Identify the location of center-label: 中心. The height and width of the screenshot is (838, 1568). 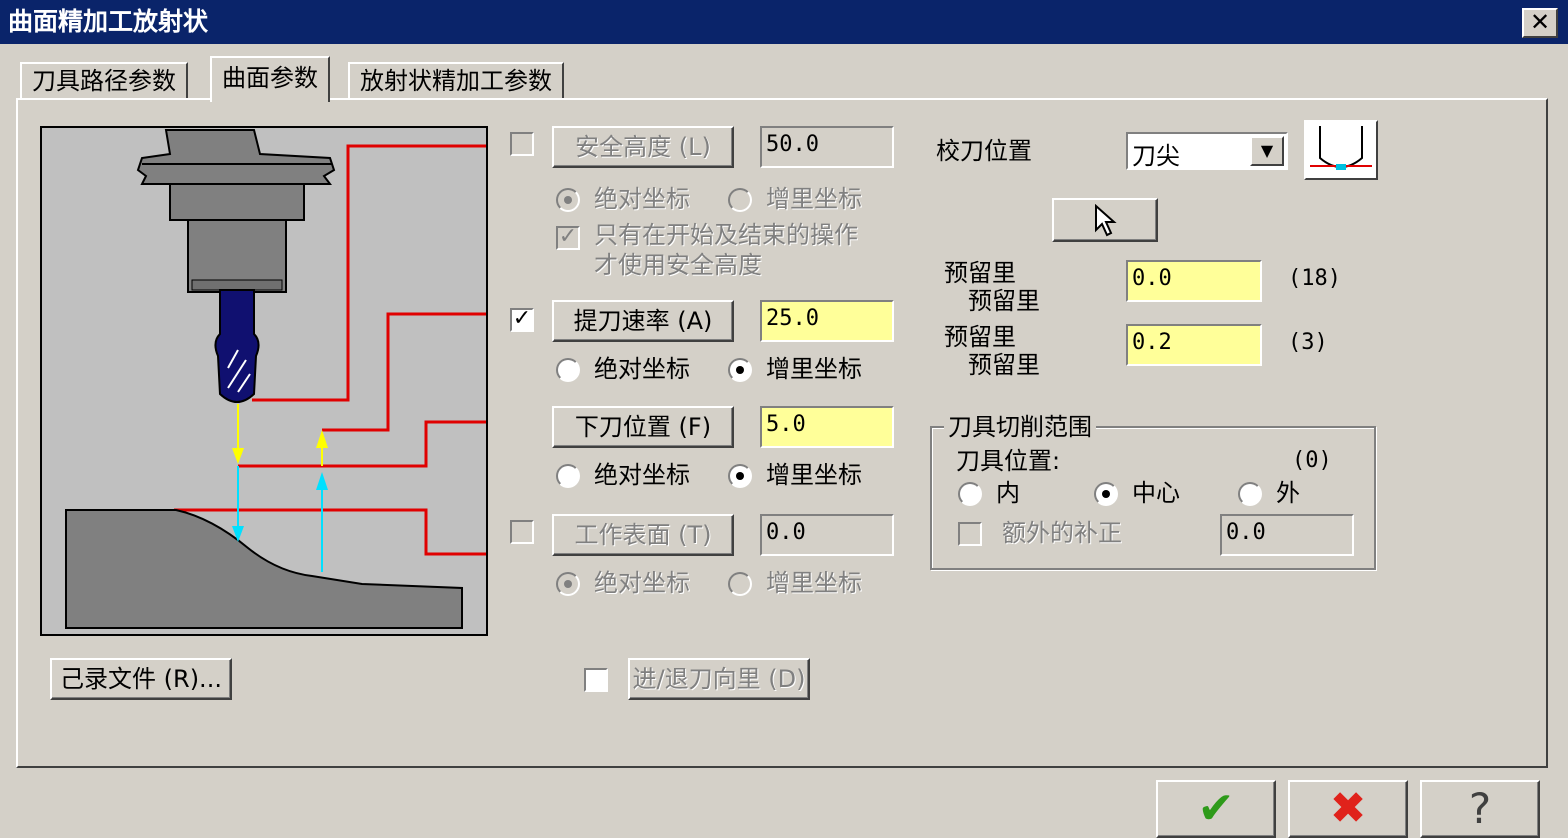
(1156, 493).